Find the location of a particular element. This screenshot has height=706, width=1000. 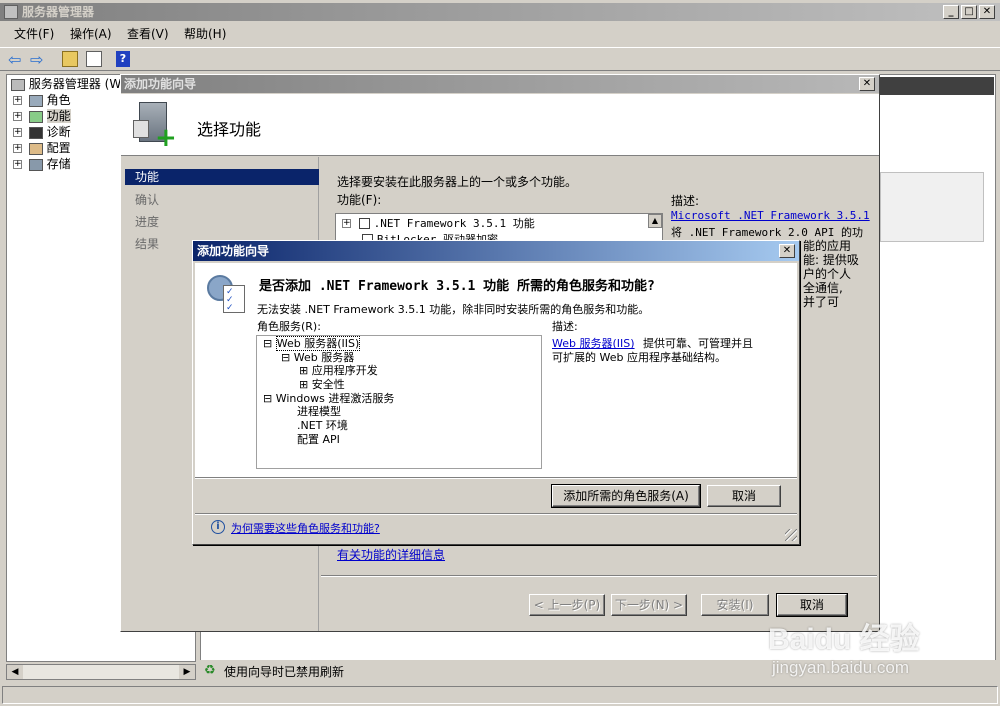

features-label: 功能(F): is located at coordinates (359, 200).